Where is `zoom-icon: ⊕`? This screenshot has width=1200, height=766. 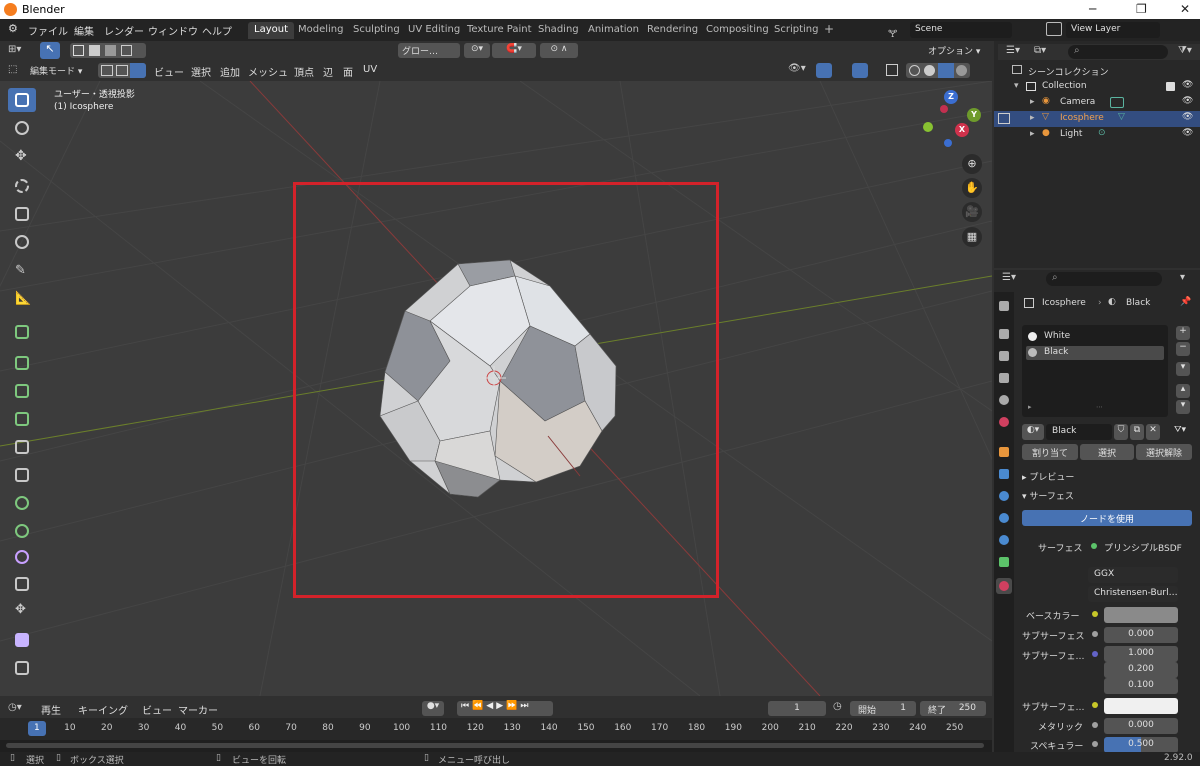
zoom-icon: ⊕ is located at coordinates (972, 164).